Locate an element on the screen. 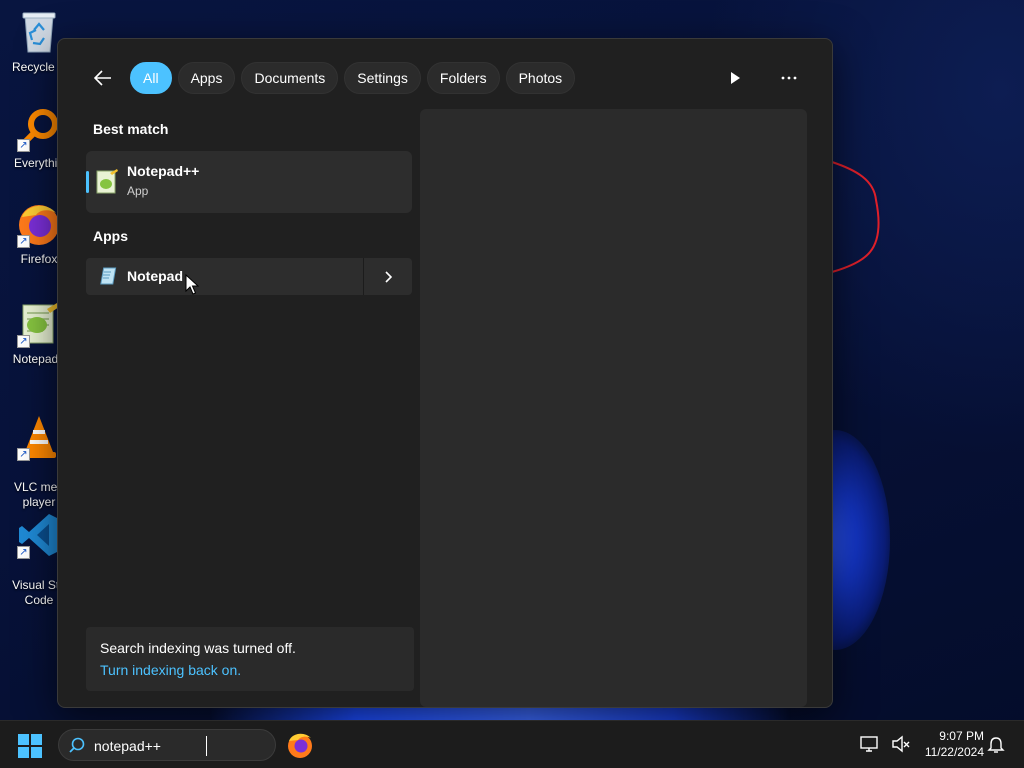  network-icon is located at coordinates (869, 744).